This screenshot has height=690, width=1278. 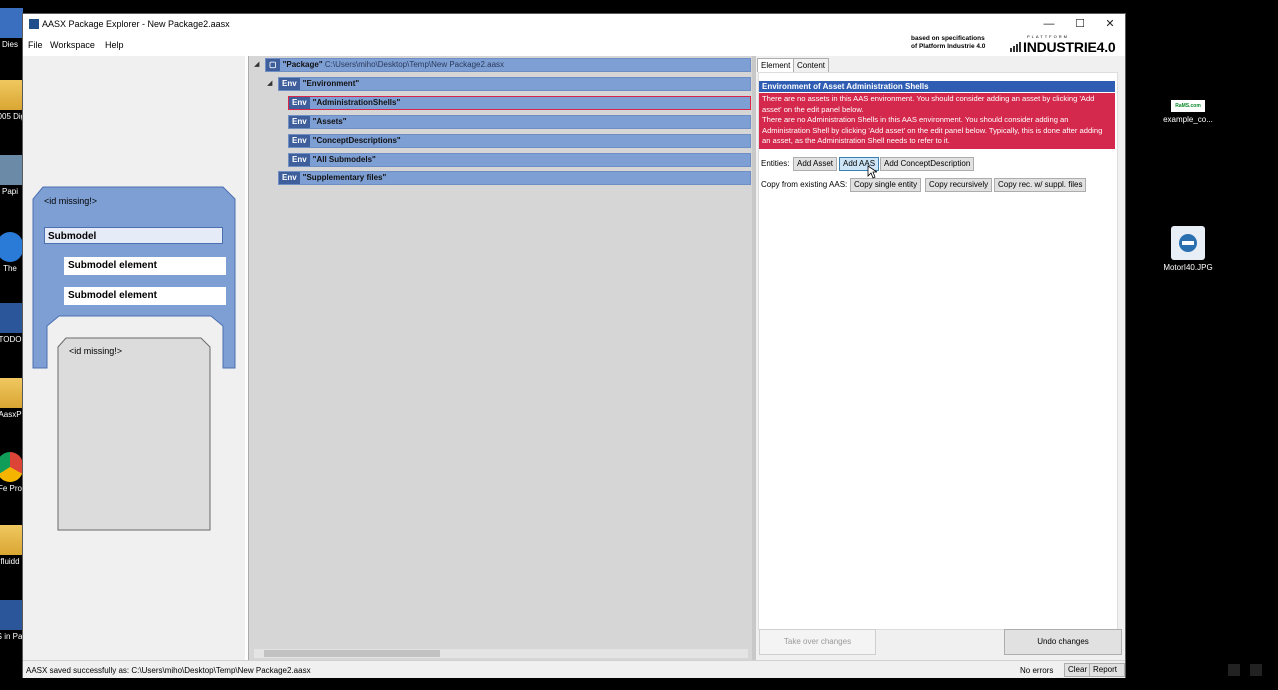 What do you see at coordinates (35, 45) in the screenshot?
I see `menu-file: File` at bounding box center [35, 45].